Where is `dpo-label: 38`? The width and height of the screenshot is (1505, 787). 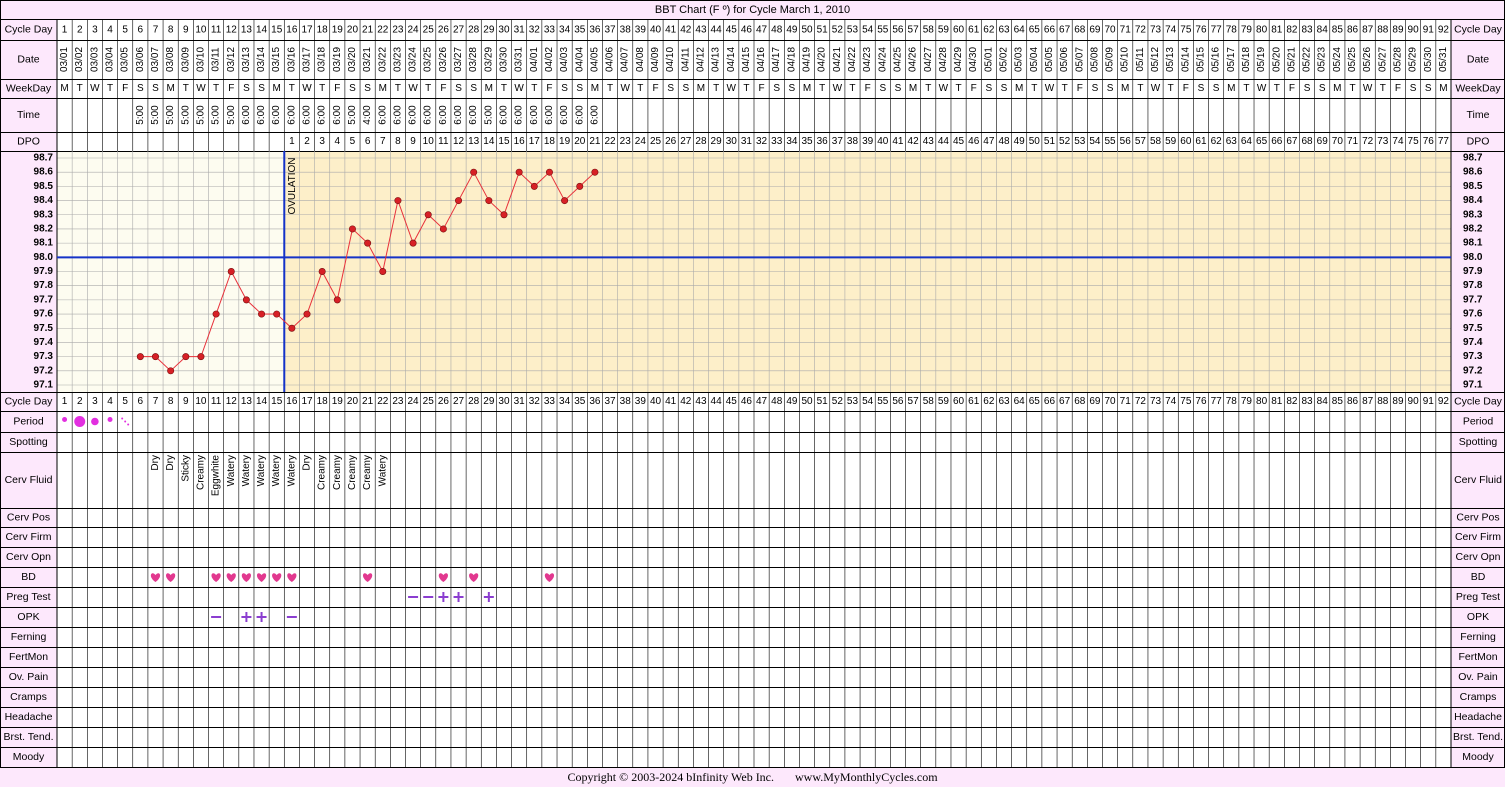 dpo-label: 38 is located at coordinates (853, 141).